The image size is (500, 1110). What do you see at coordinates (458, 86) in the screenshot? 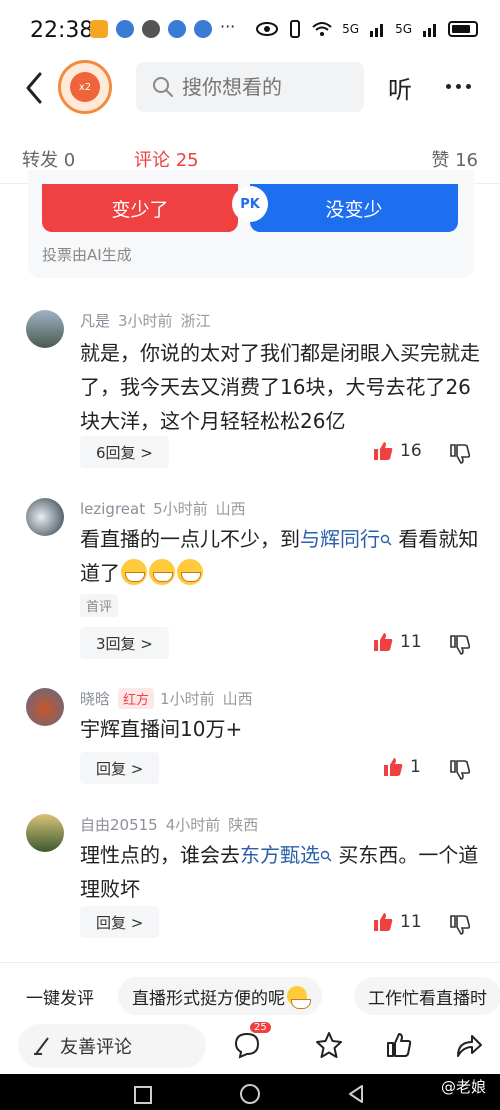
I see `more-options-icon` at bounding box center [458, 86].